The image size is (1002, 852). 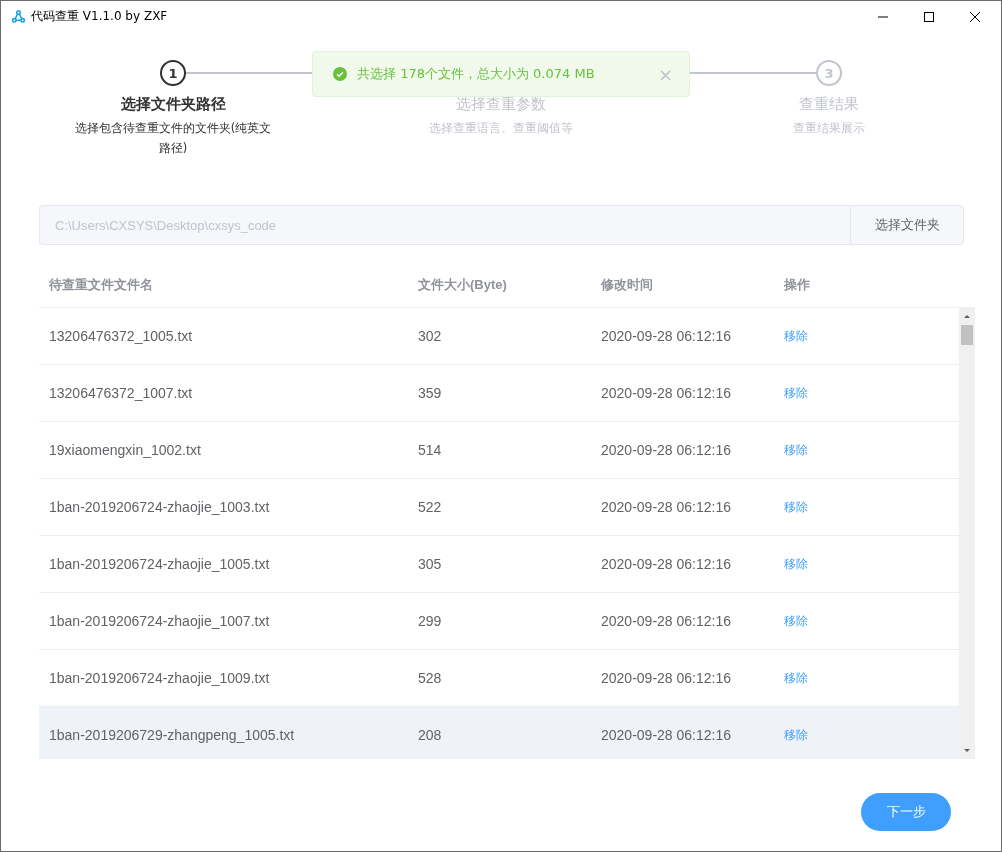 What do you see at coordinates (159, 621) in the screenshot?
I see `table-cell-text: 1ban-2019206724-zhaojie_1007.txt` at bounding box center [159, 621].